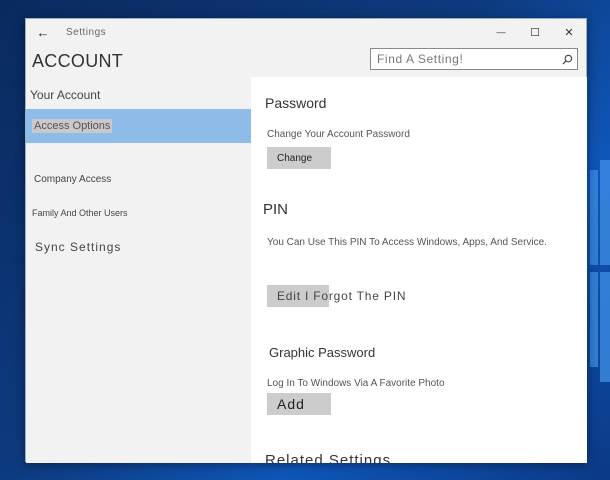 This screenshot has height=480, width=610. I want to click on search-input, so click(464, 59).